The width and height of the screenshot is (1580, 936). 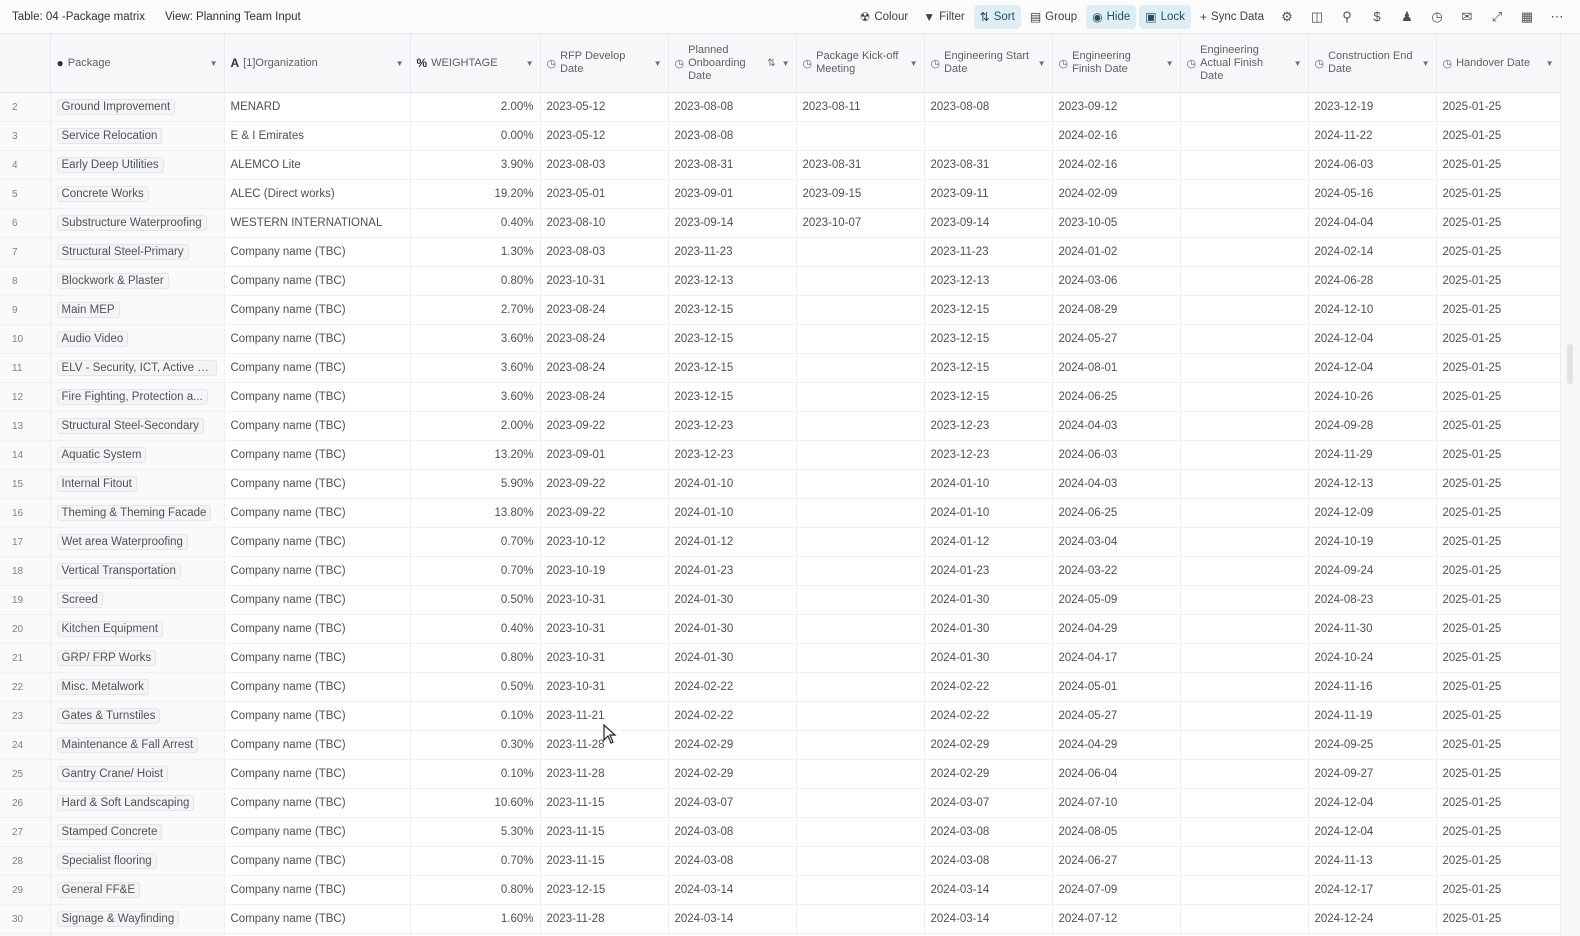 I want to click on cell-construction-end-date: 2024-02-14, so click(x=1372, y=252).